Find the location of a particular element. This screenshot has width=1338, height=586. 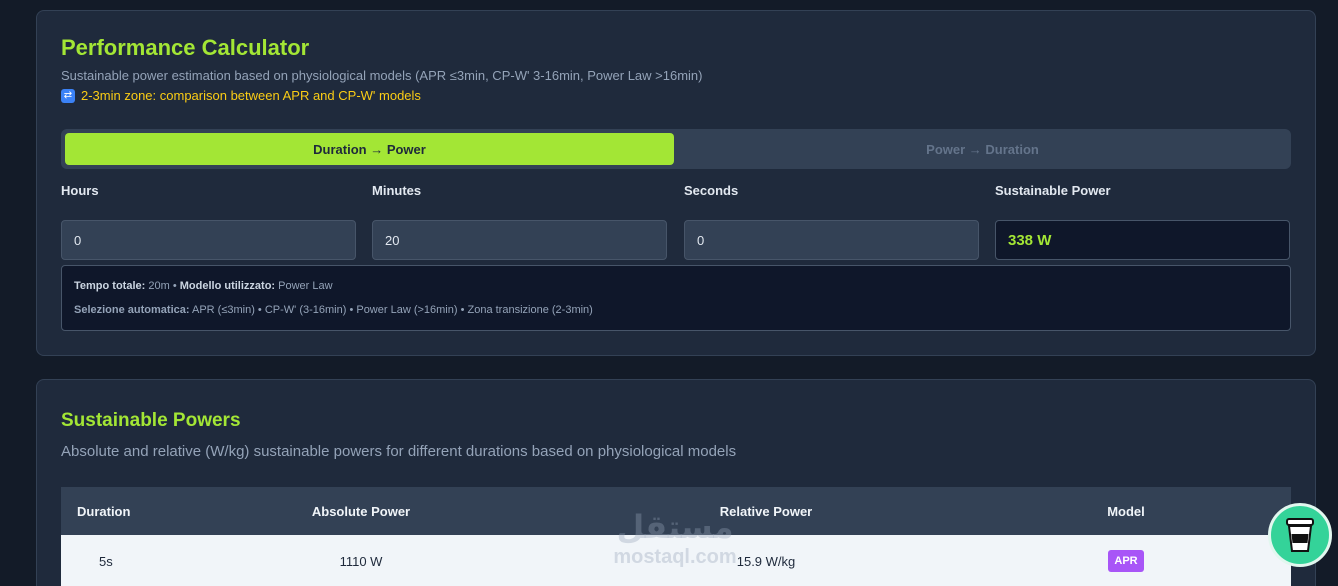

page-title: Performance Calculator is located at coordinates (185, 47).